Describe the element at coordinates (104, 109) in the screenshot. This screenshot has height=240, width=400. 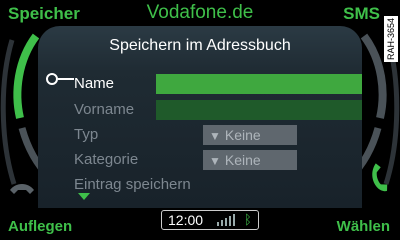
I see `vorname-label: Vorname` at that location.